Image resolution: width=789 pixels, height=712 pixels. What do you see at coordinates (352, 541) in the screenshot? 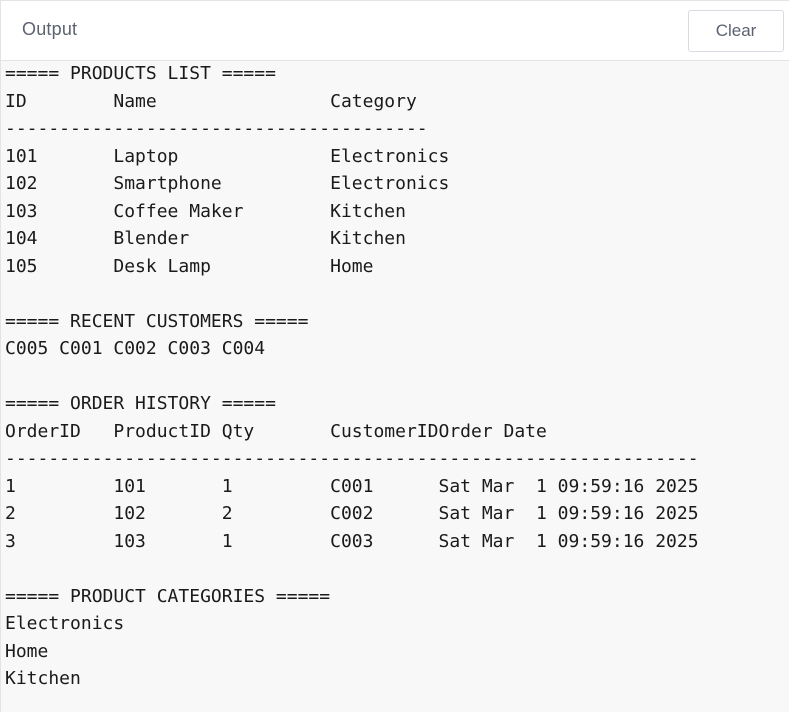
I see `console-line: 3 103 1 C003 Sat Mar 1 09:59:16 2025` at bounding box center [352, 541].